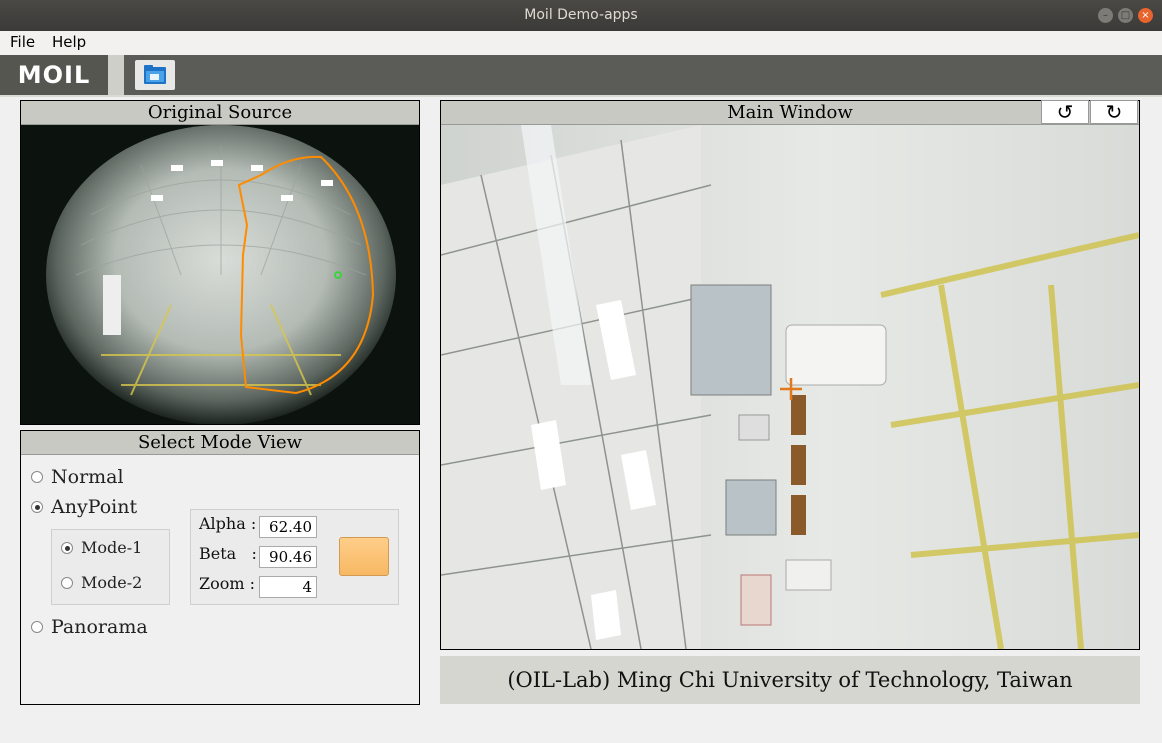  I want to click on original-image, so click(220, 274).